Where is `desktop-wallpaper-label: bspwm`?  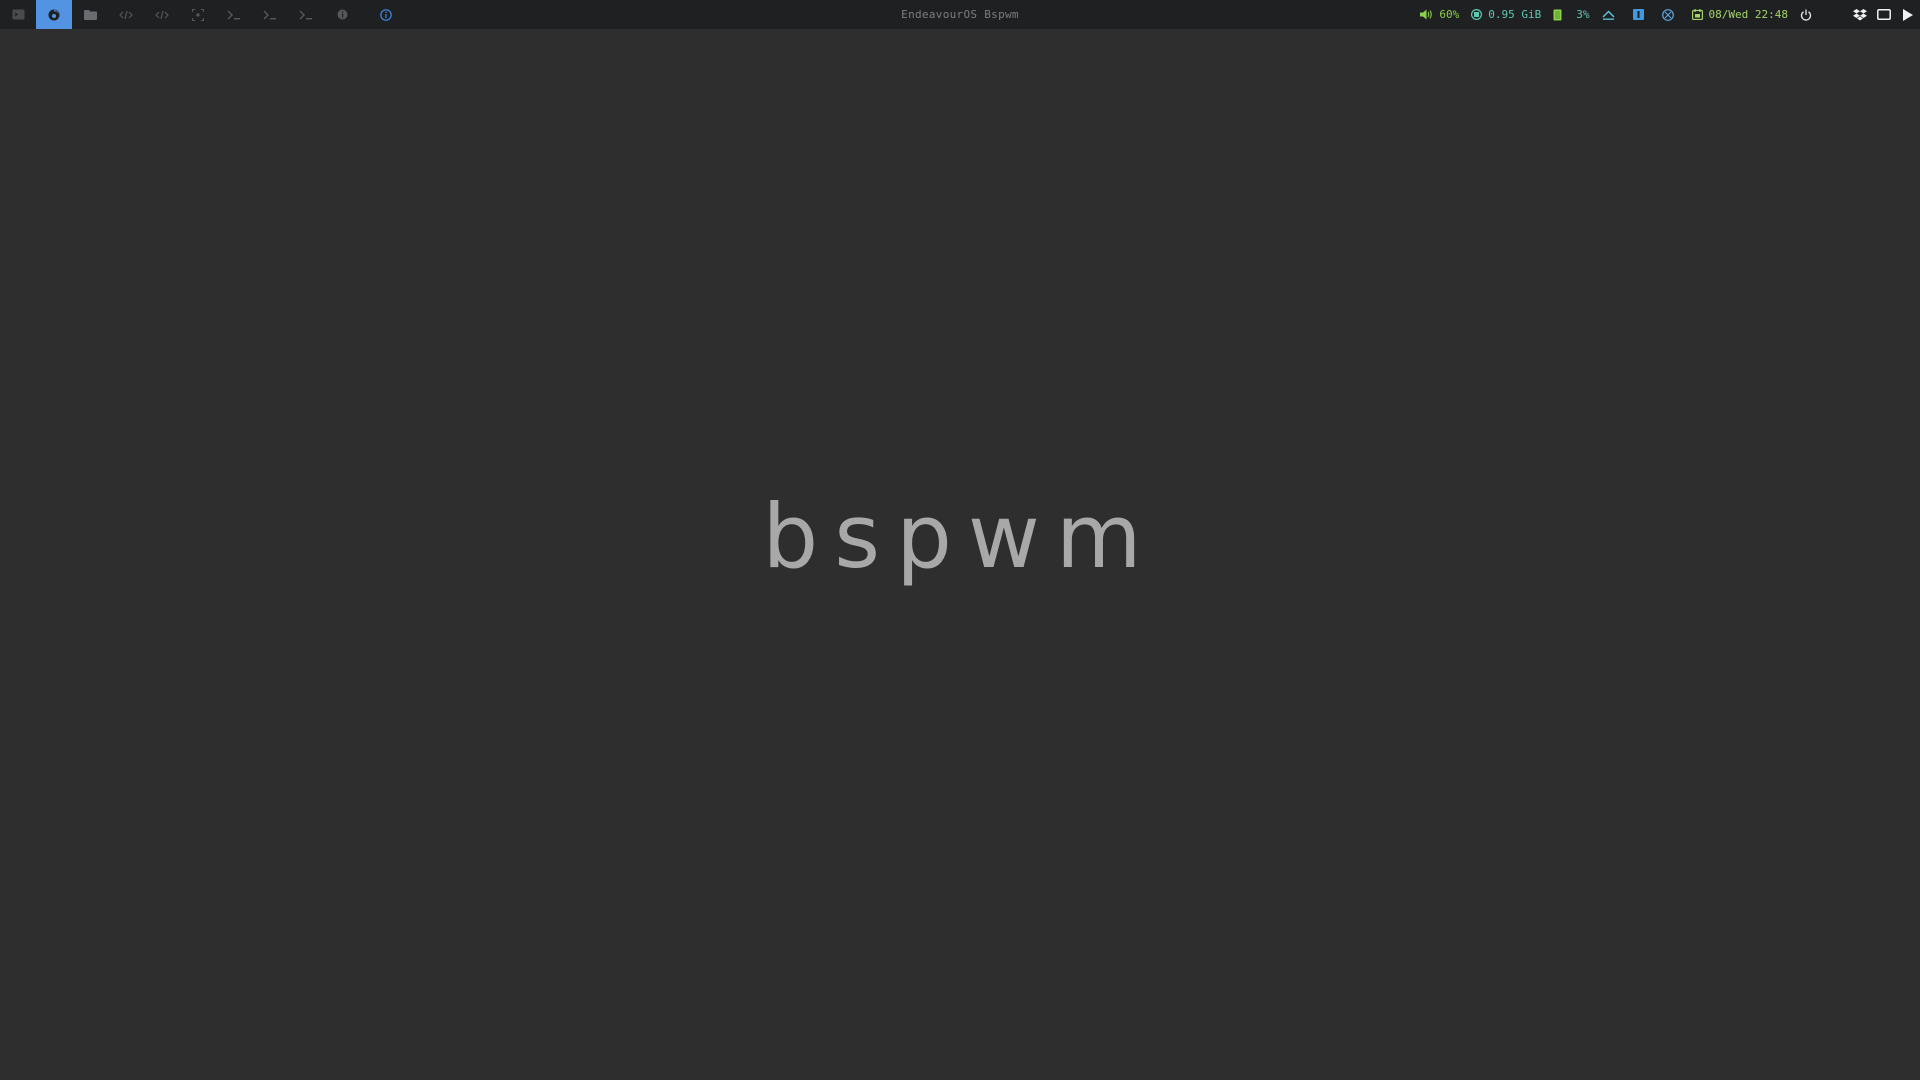
desktop-wallpaper-label: bspwm is located at coordinates (960, 536).